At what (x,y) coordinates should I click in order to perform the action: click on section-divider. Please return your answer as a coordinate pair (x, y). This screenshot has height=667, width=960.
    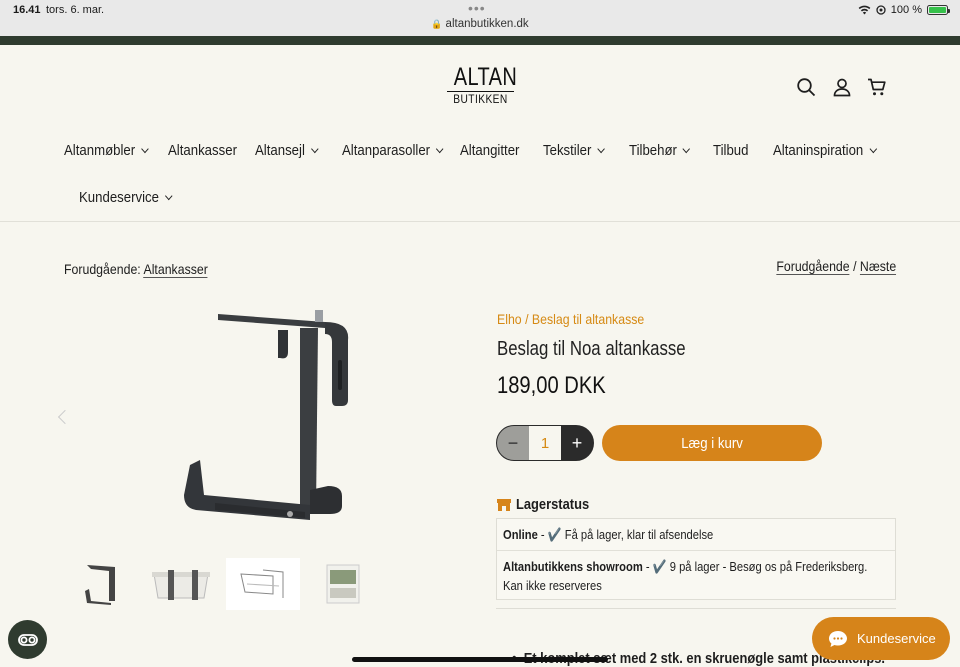
    Looking at the image, I should click on (696, 608).